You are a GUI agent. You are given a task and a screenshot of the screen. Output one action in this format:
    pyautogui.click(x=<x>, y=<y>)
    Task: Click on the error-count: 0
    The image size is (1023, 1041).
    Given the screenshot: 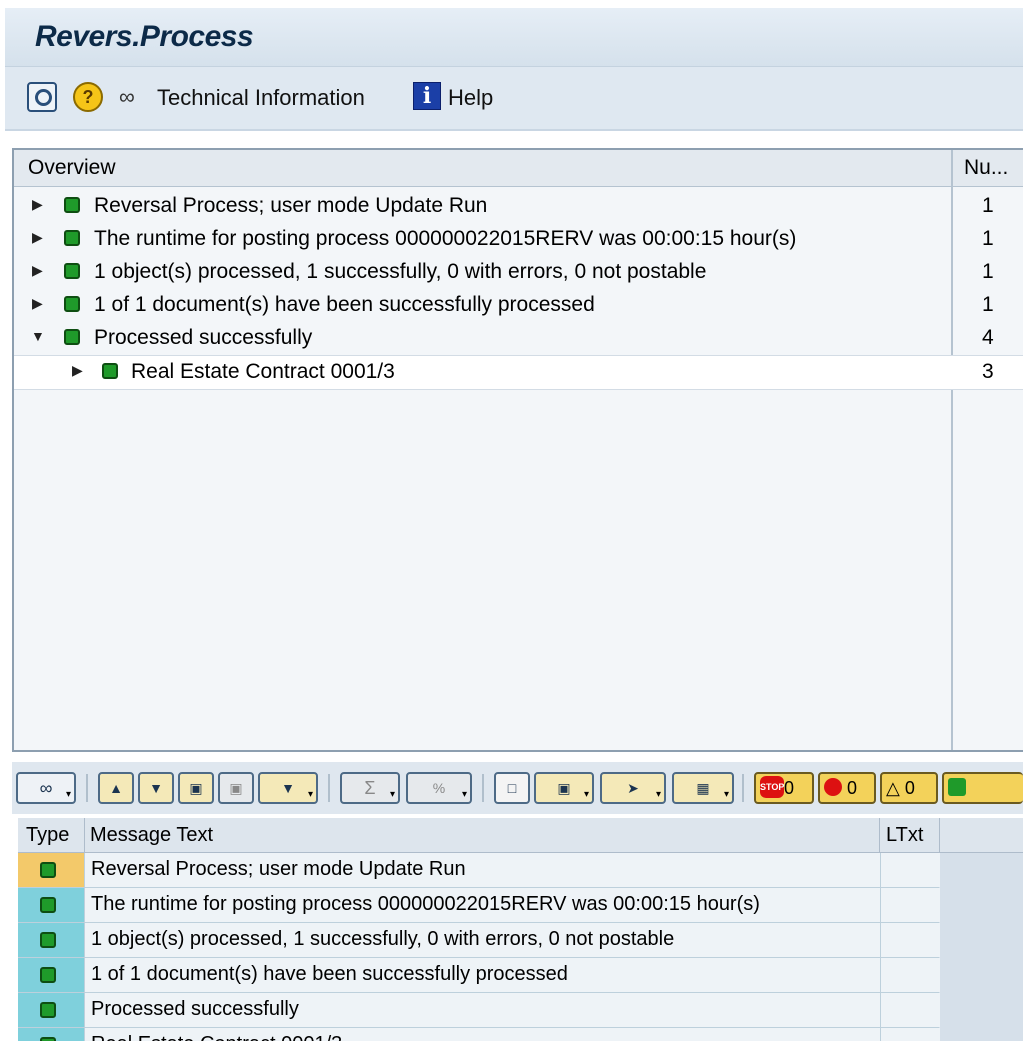 What is the action you would take?
    pyautogui.click(x=852, y=788)
    